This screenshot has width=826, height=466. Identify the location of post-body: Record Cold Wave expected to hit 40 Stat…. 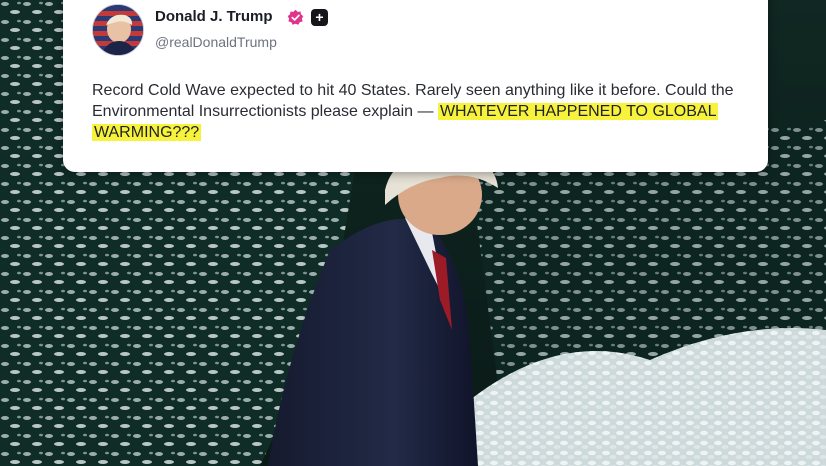
(422, 111).